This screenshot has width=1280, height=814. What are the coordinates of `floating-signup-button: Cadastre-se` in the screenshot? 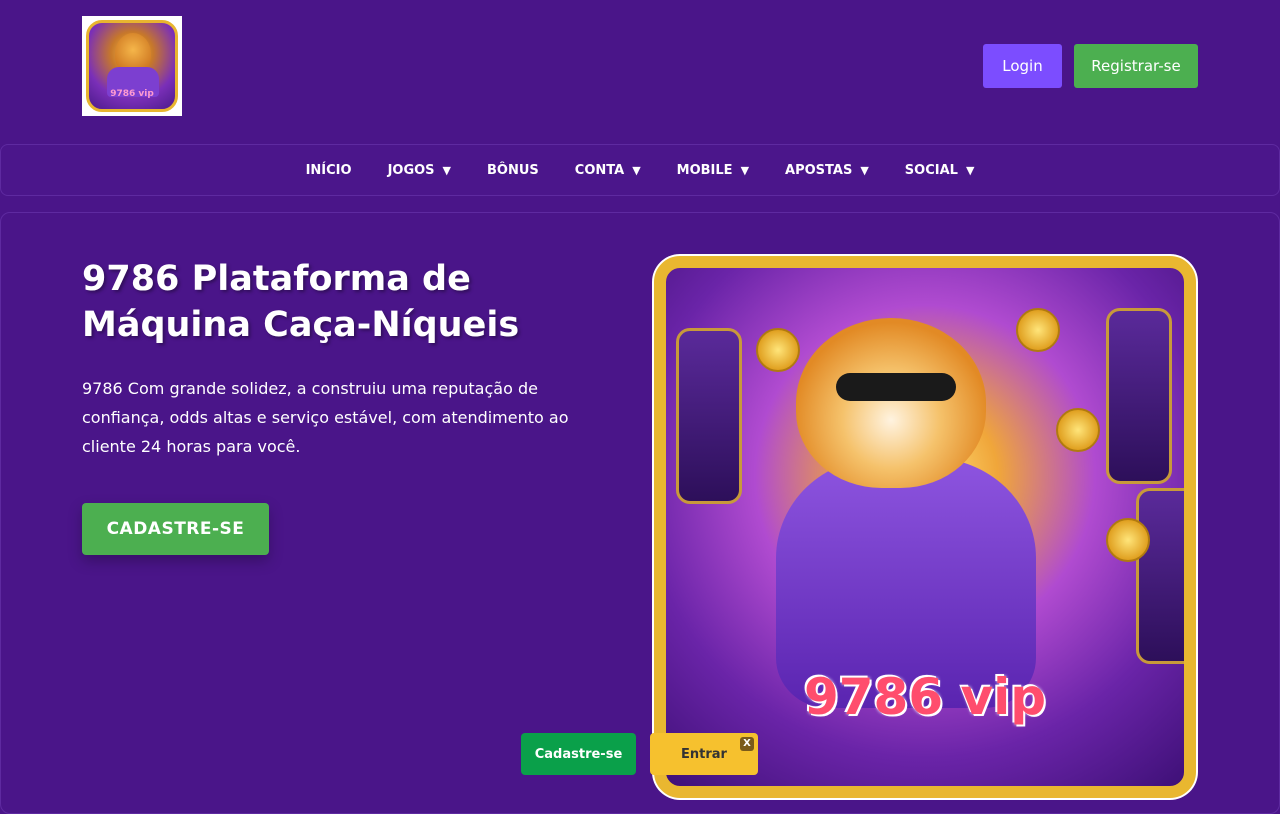 It's located at (578, 754).